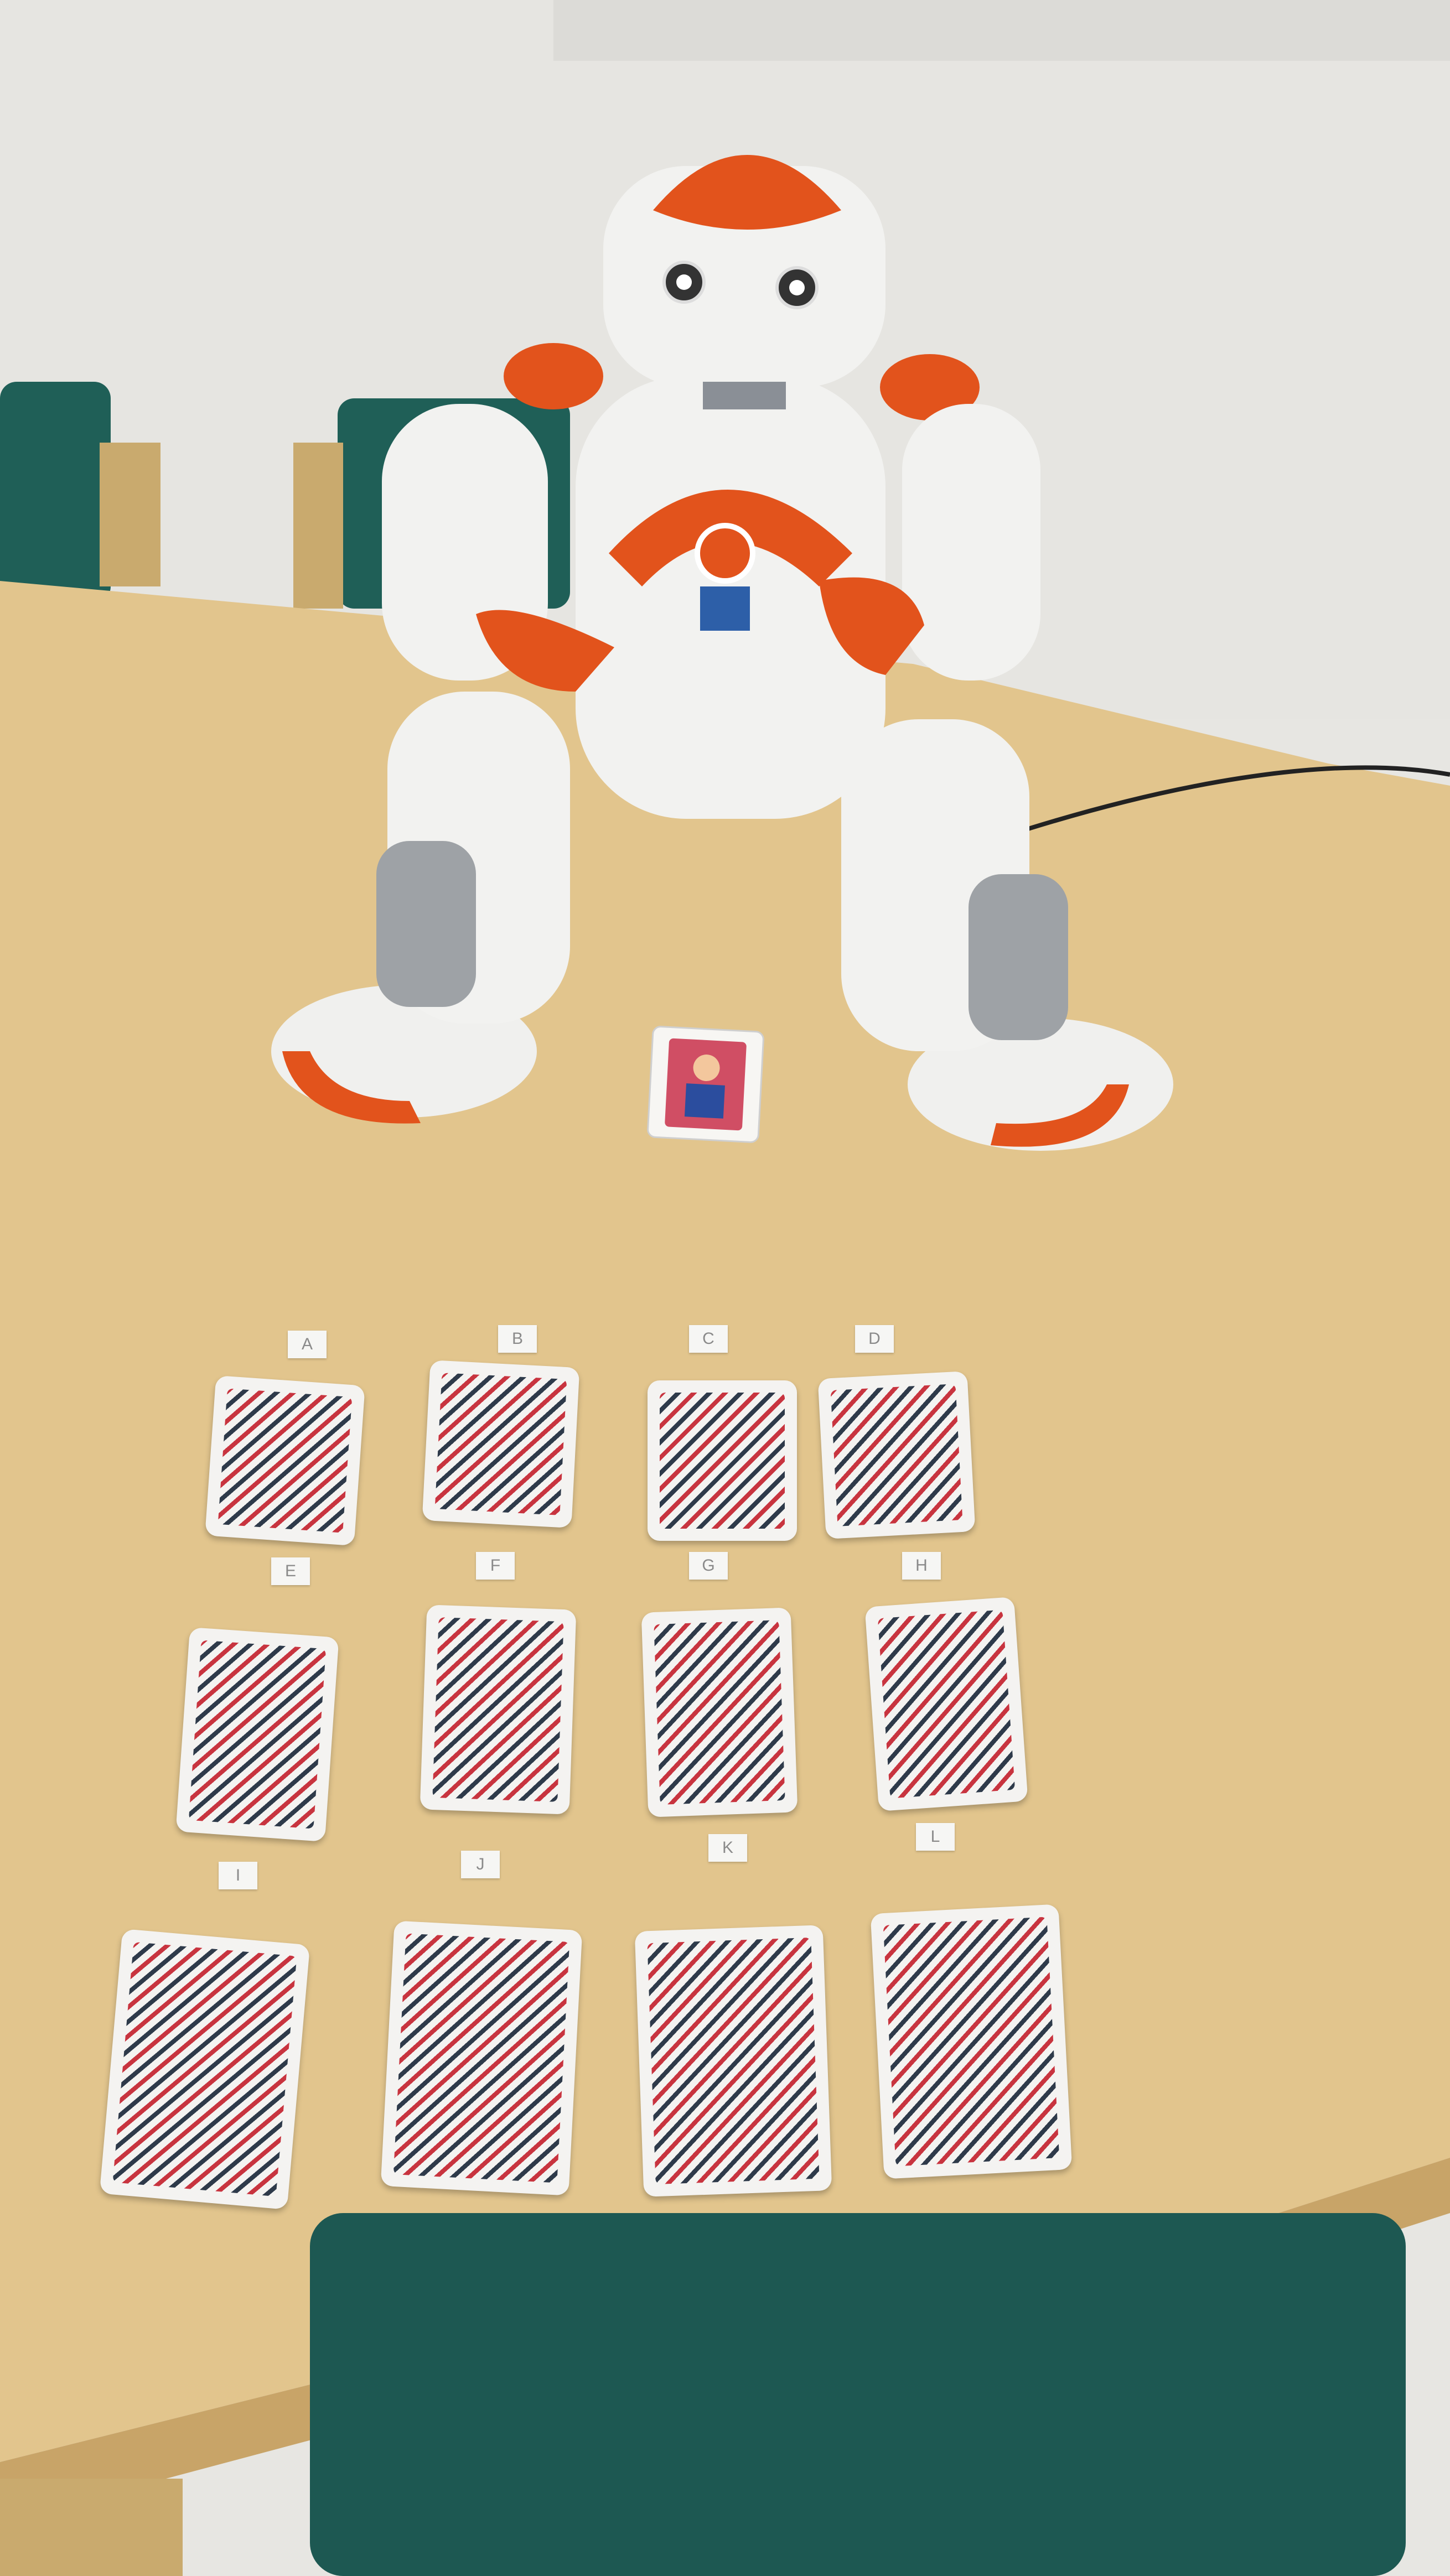  Describe the element at coordinates (797, 287) in the screenshot. I see `robot-right-eye-glow` at that location.